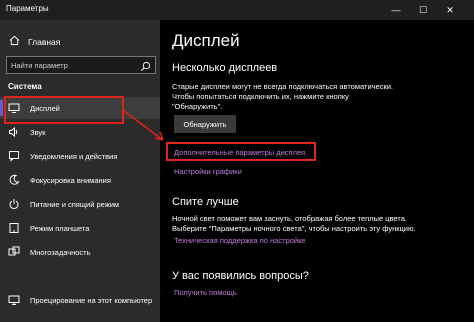 This screenshot has width=474, height=322. What do you see at coordinates (241, 151) in the screenshot?
I see `highlight-box-advanced-link` at bounding box center [241, 151].